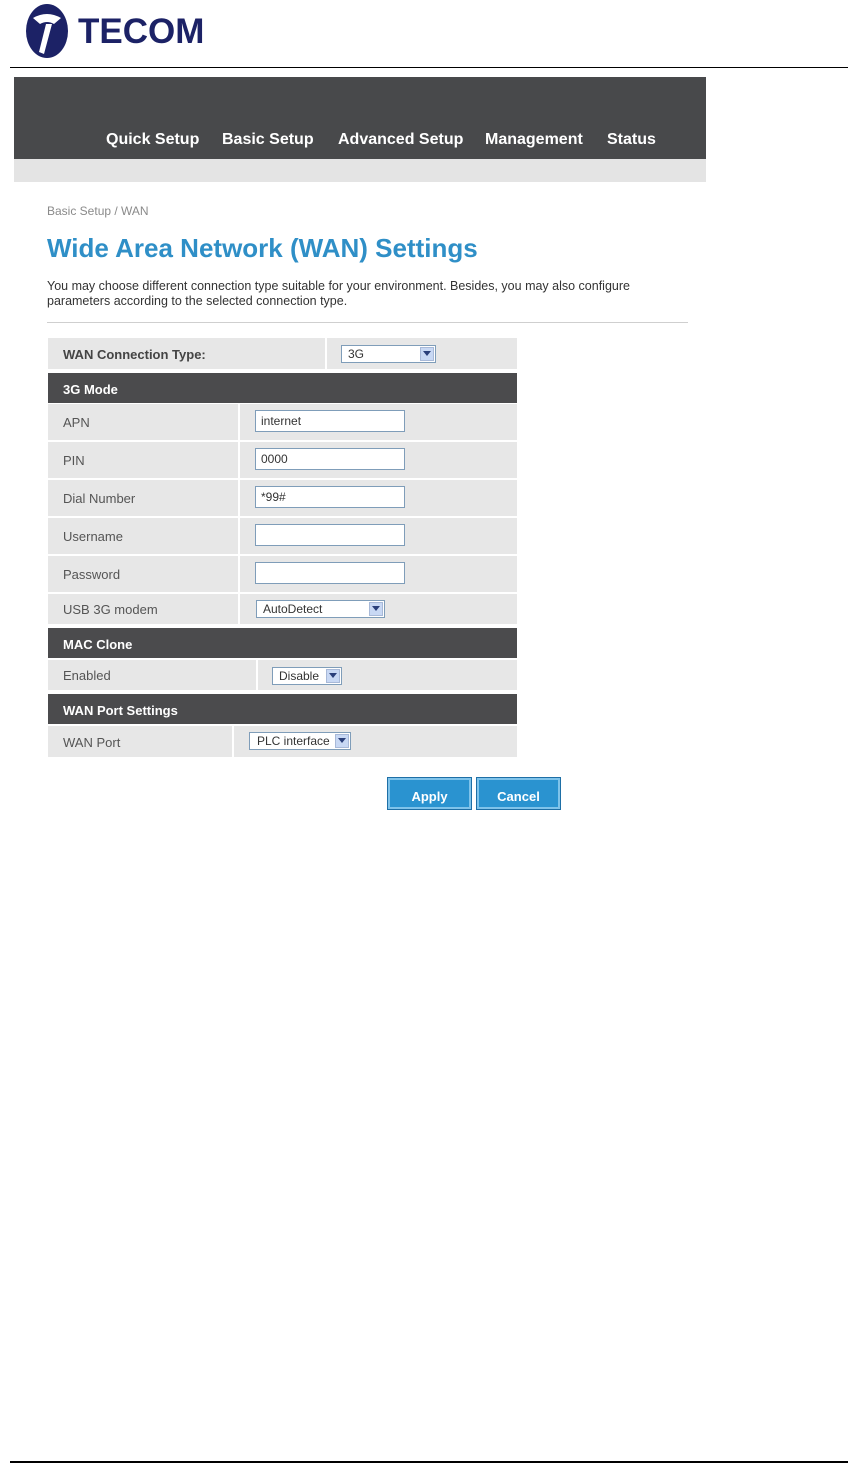 Image resolution: width=861 pixels, height=1465 pixels. Describe the element at coordinates (293, 609) in the screenshot. I see `usb-modem-value: AutoDetect` at that location.